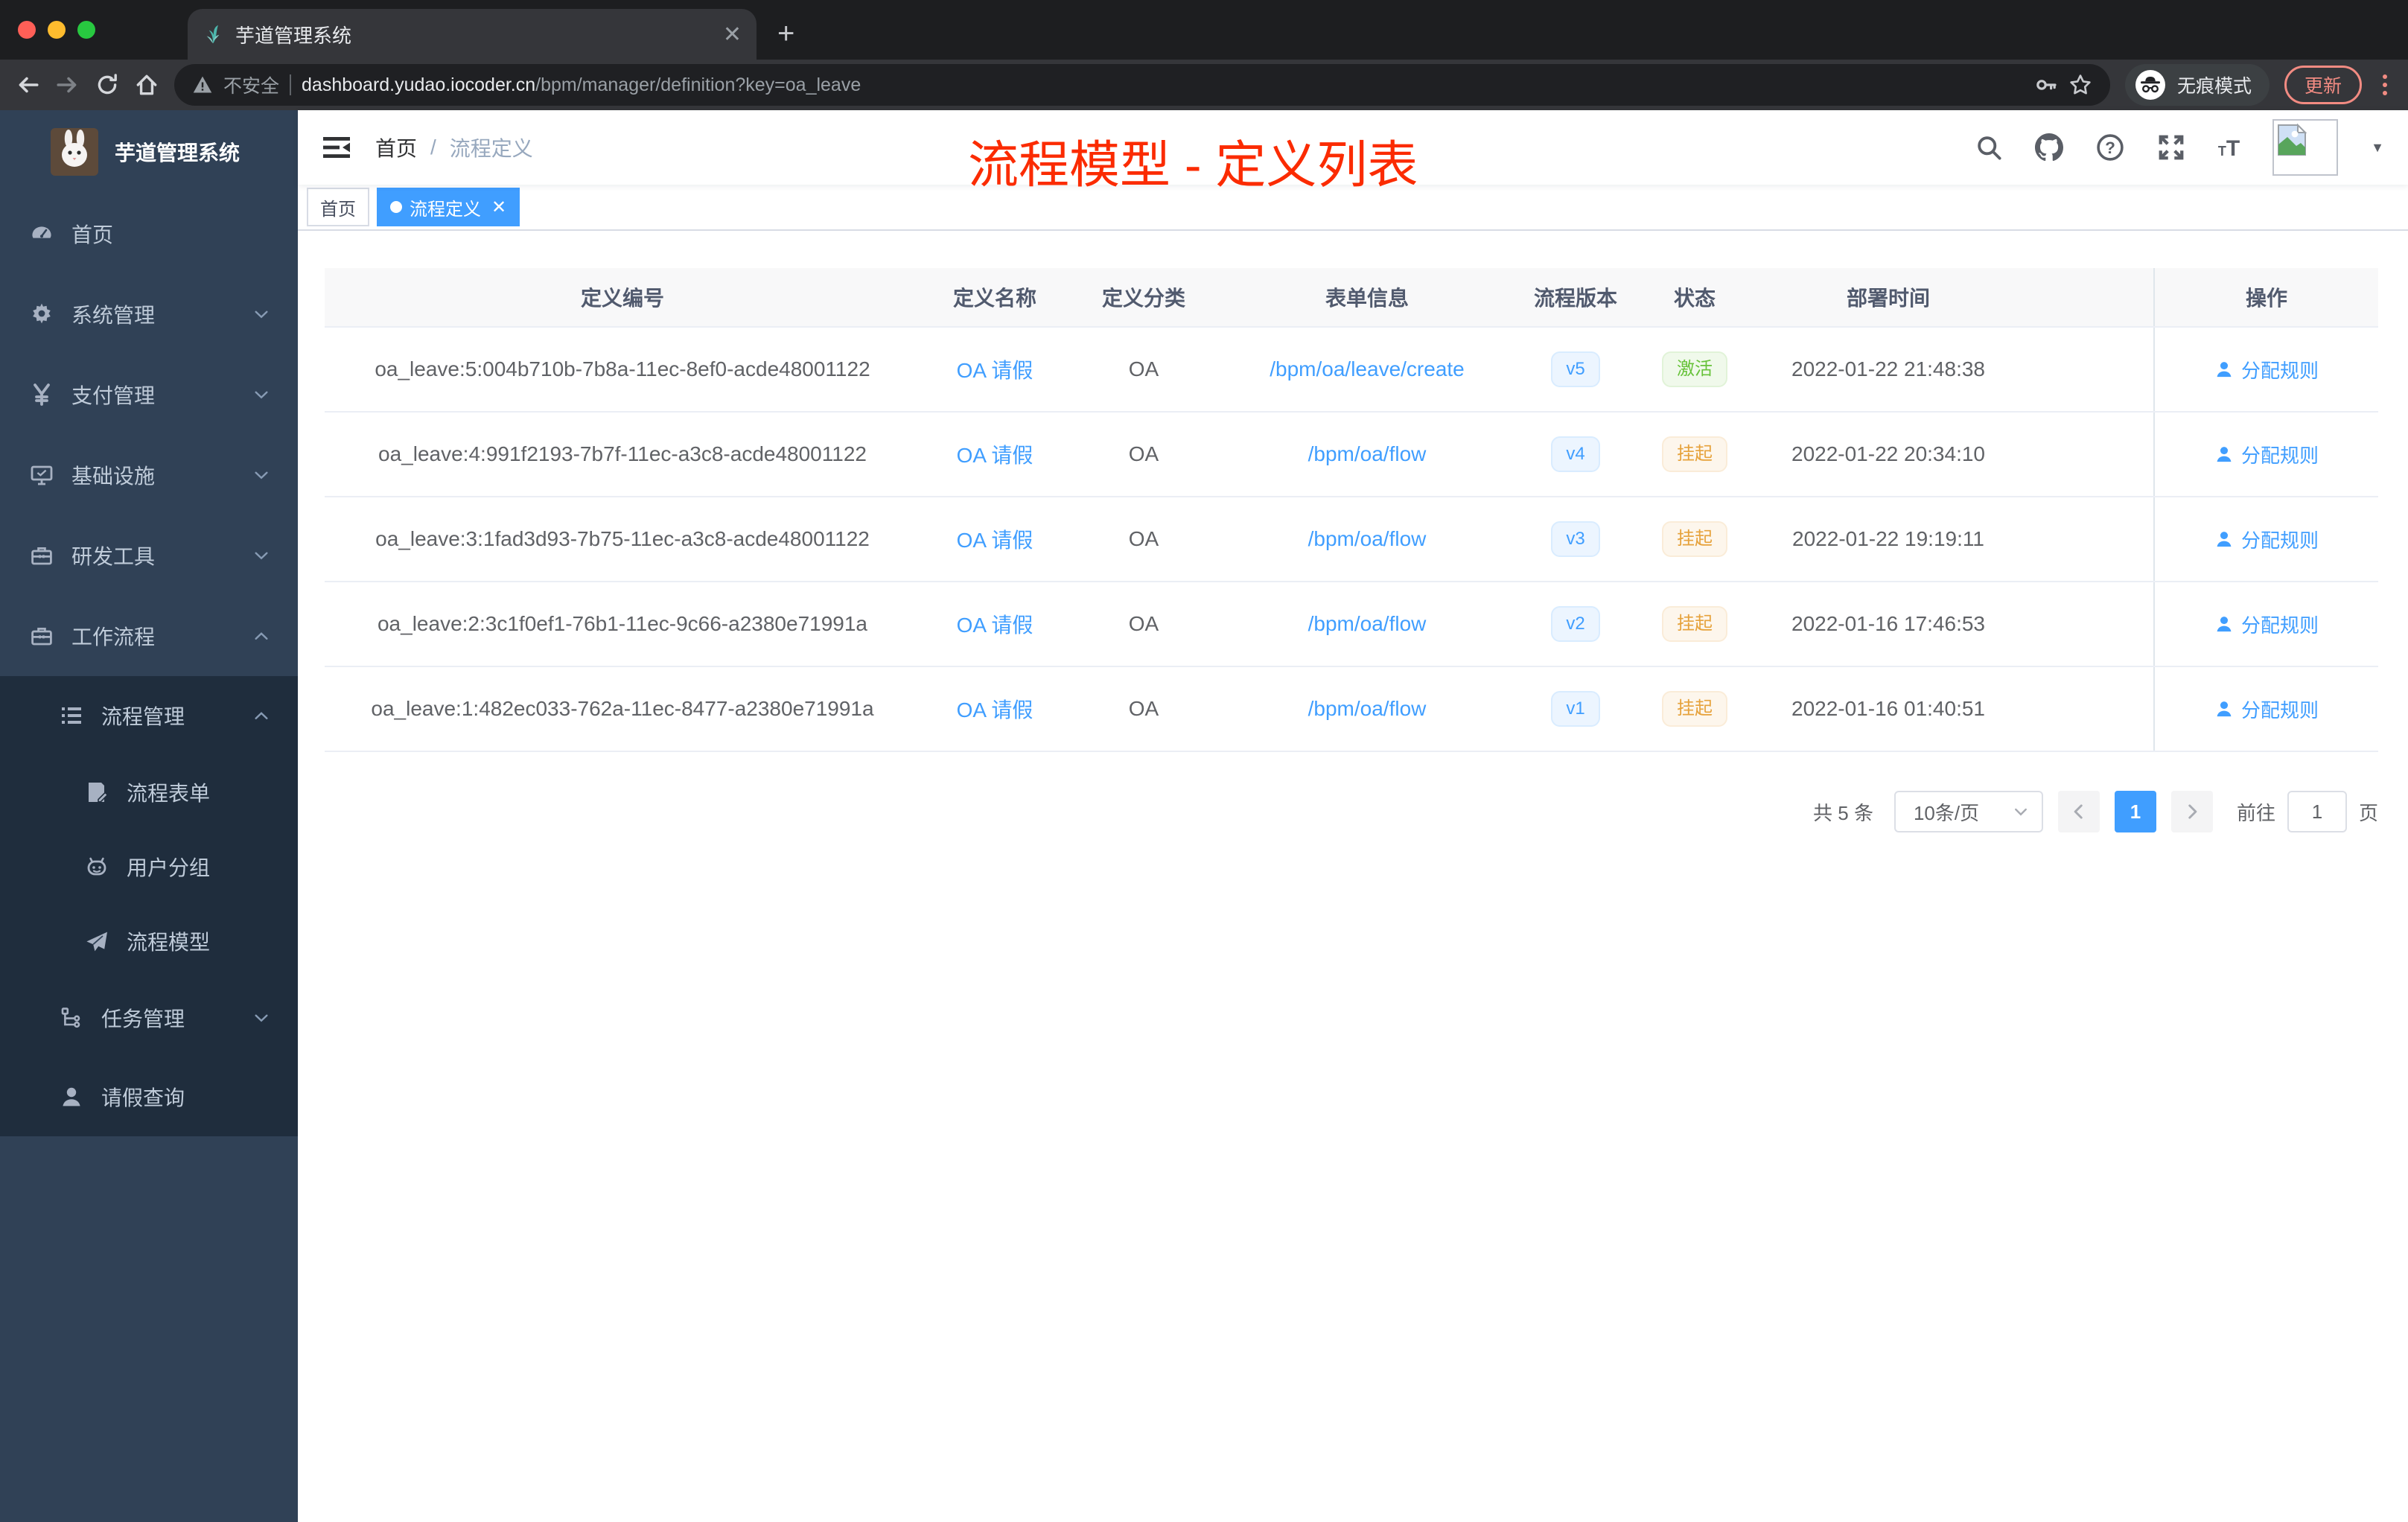 This screenshot has height=1522, width=2408. I want to click on header-spacer, so click(2087, 297).